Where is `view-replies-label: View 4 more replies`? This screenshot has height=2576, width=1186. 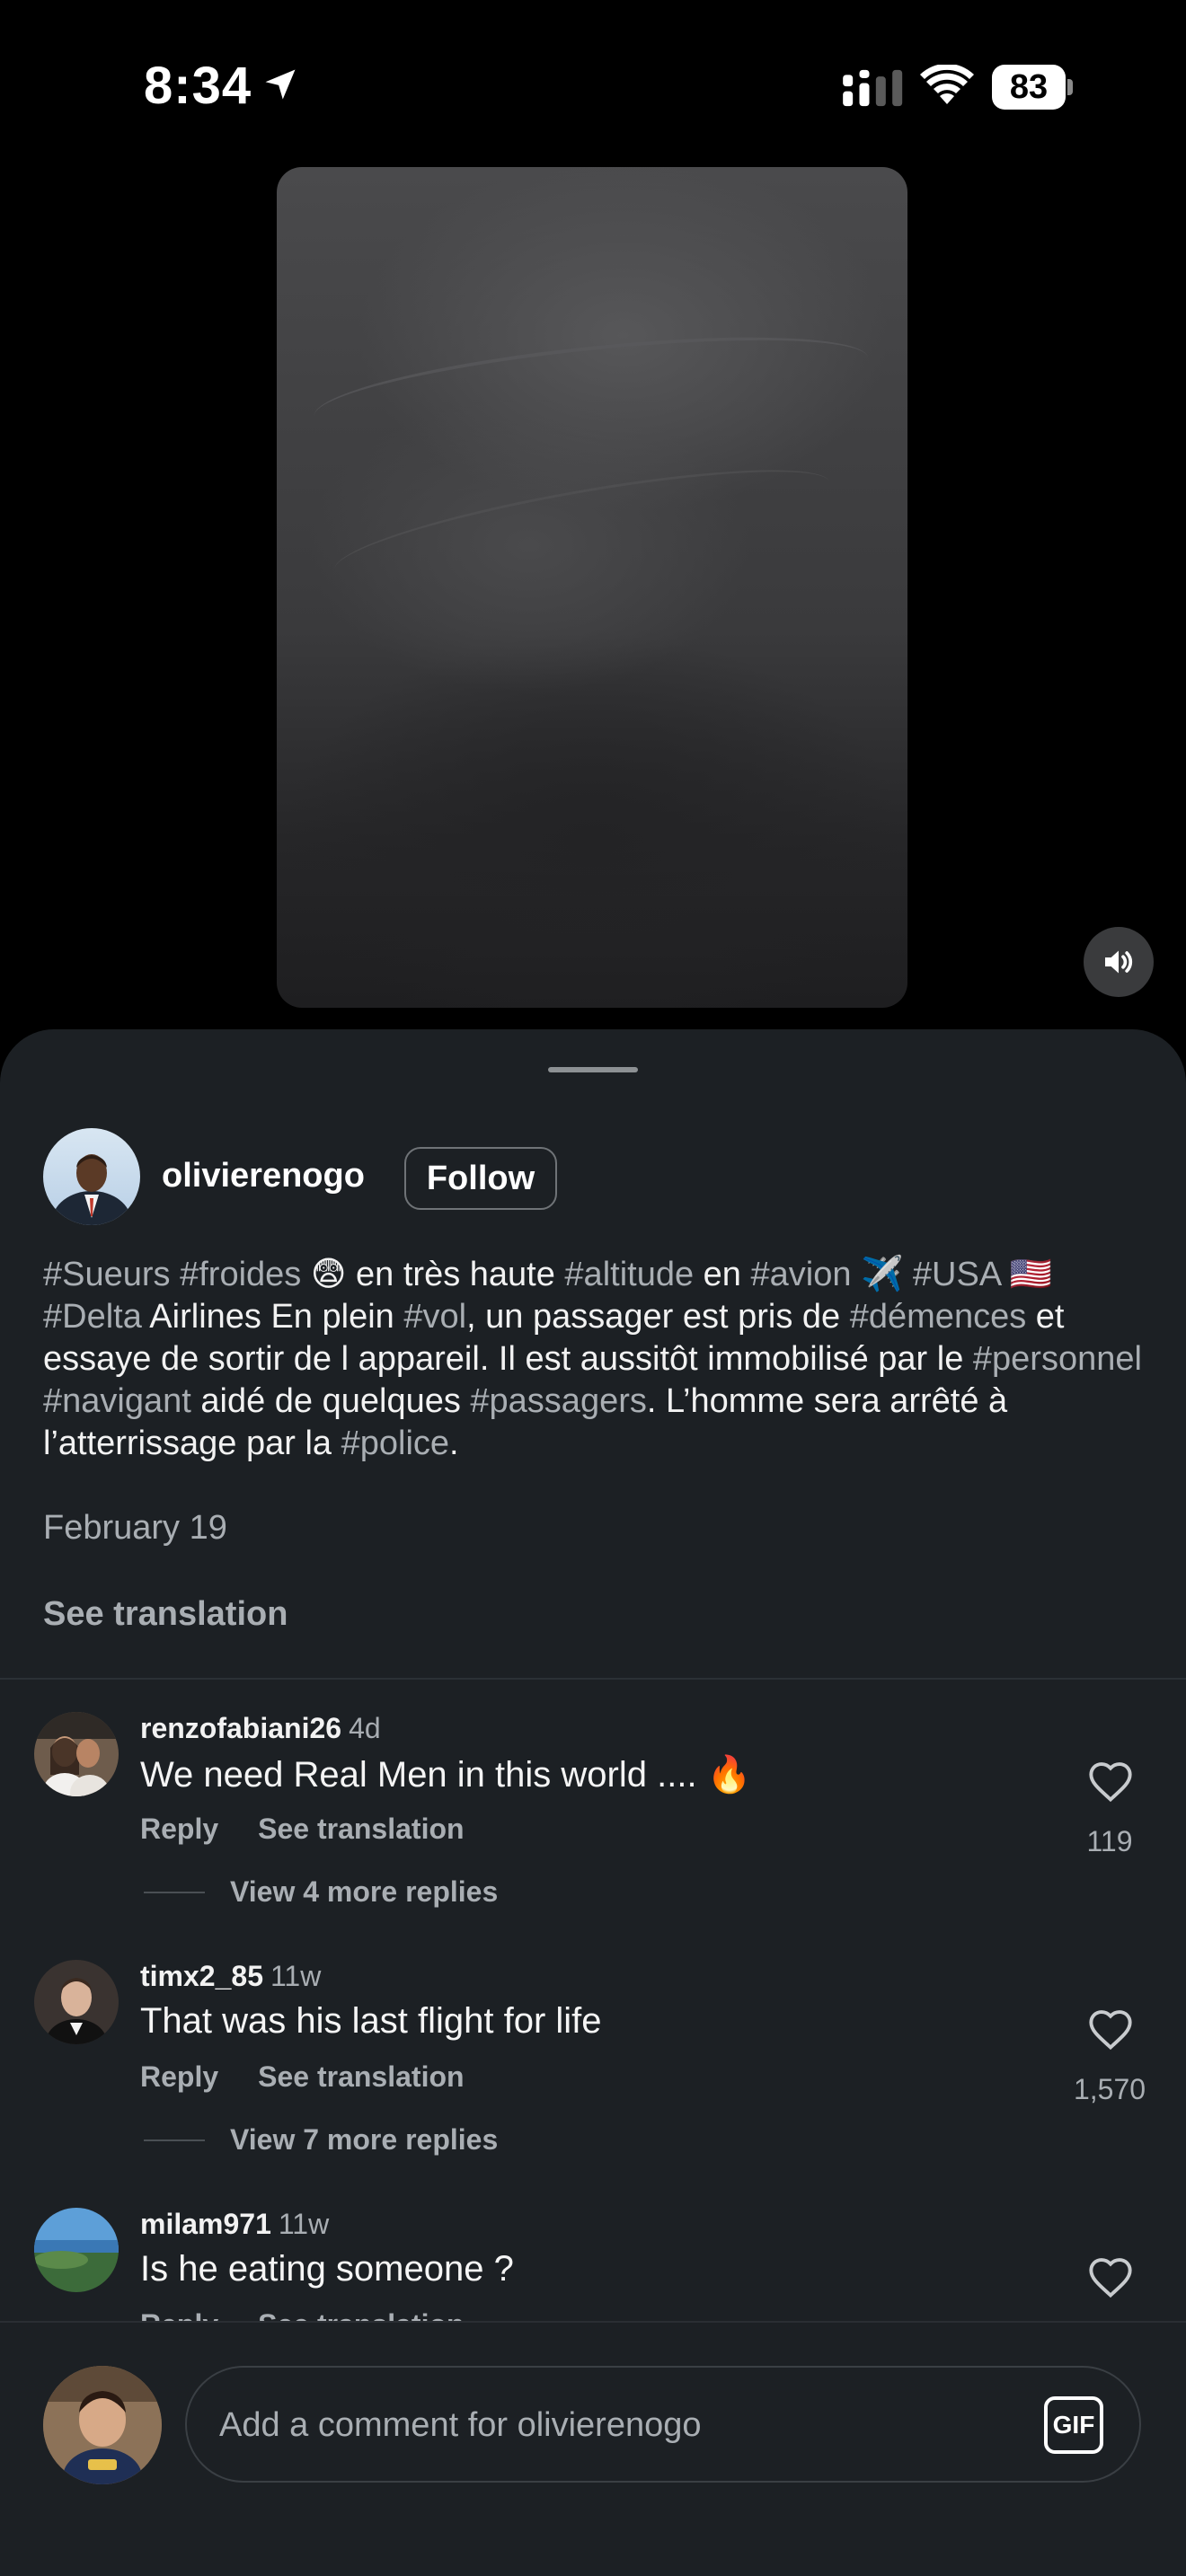 view-replies-label: View 4 more replies is located at coordinates (364, 1892).